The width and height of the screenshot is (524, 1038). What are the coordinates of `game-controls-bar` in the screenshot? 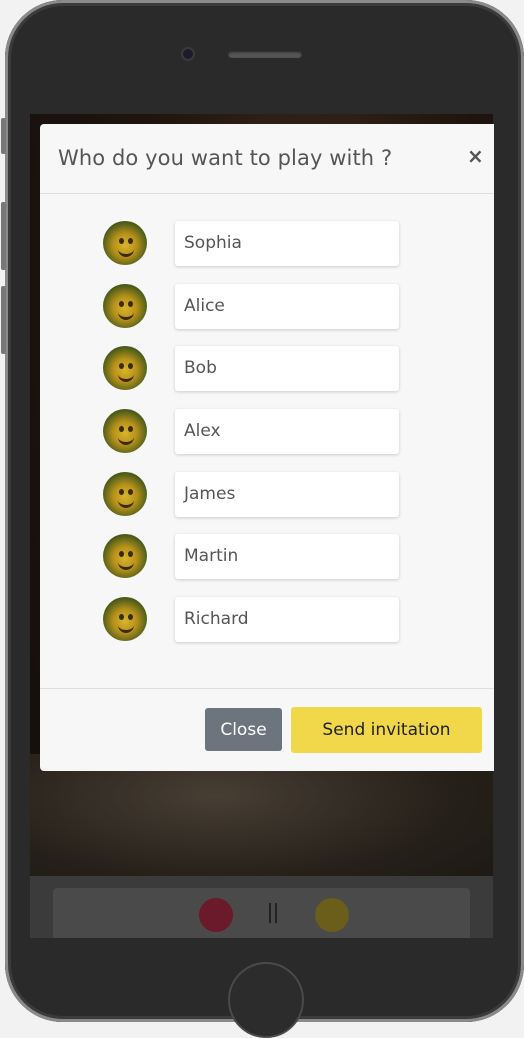 It's located at (261, 907).